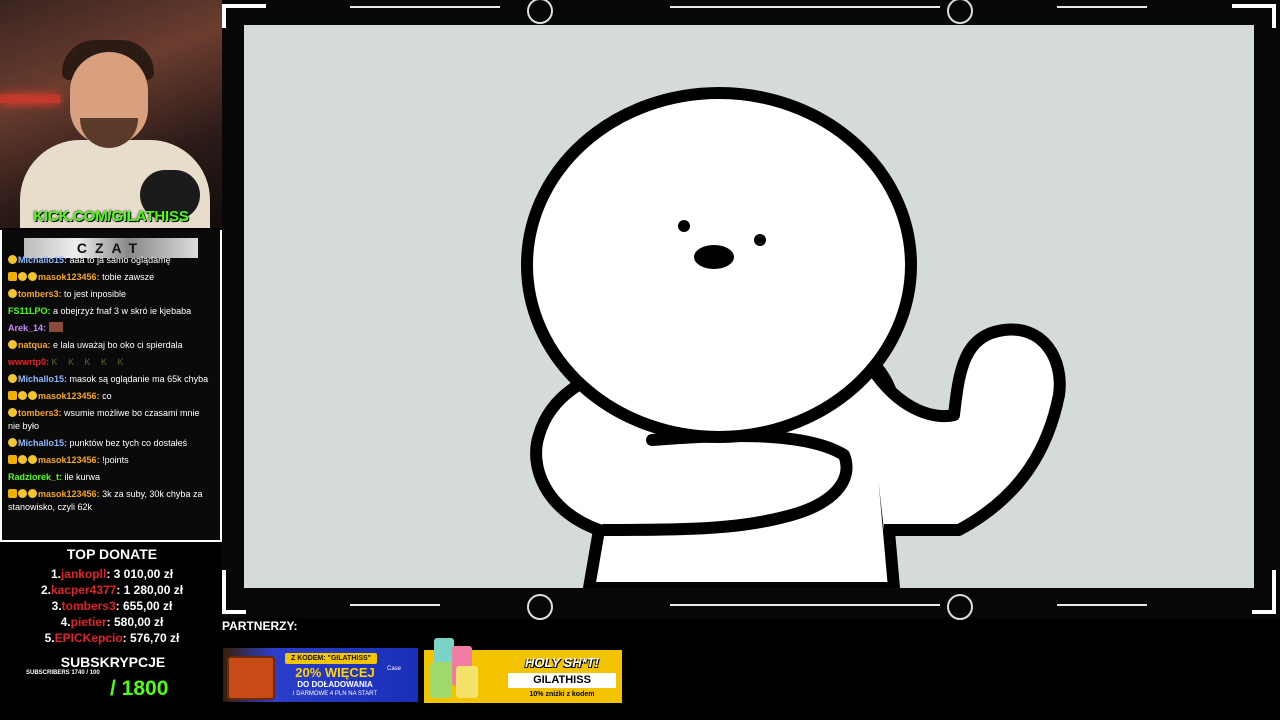  What do you see at coordinates (562, 662) in the screenshot?
I see `promo-headline: HOLY SH*T!` at bounding box center [562, 662].